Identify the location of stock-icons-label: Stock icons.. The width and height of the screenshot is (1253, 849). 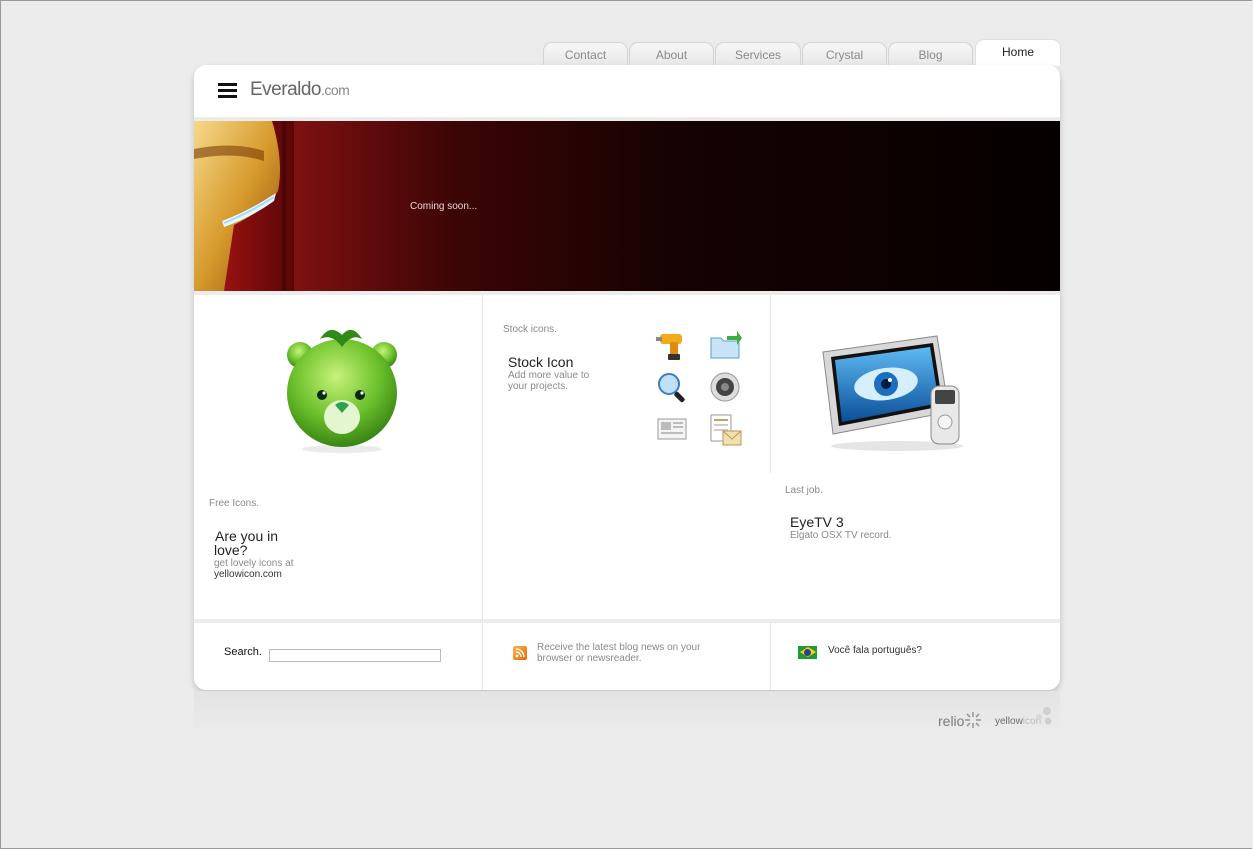
(530, 329).